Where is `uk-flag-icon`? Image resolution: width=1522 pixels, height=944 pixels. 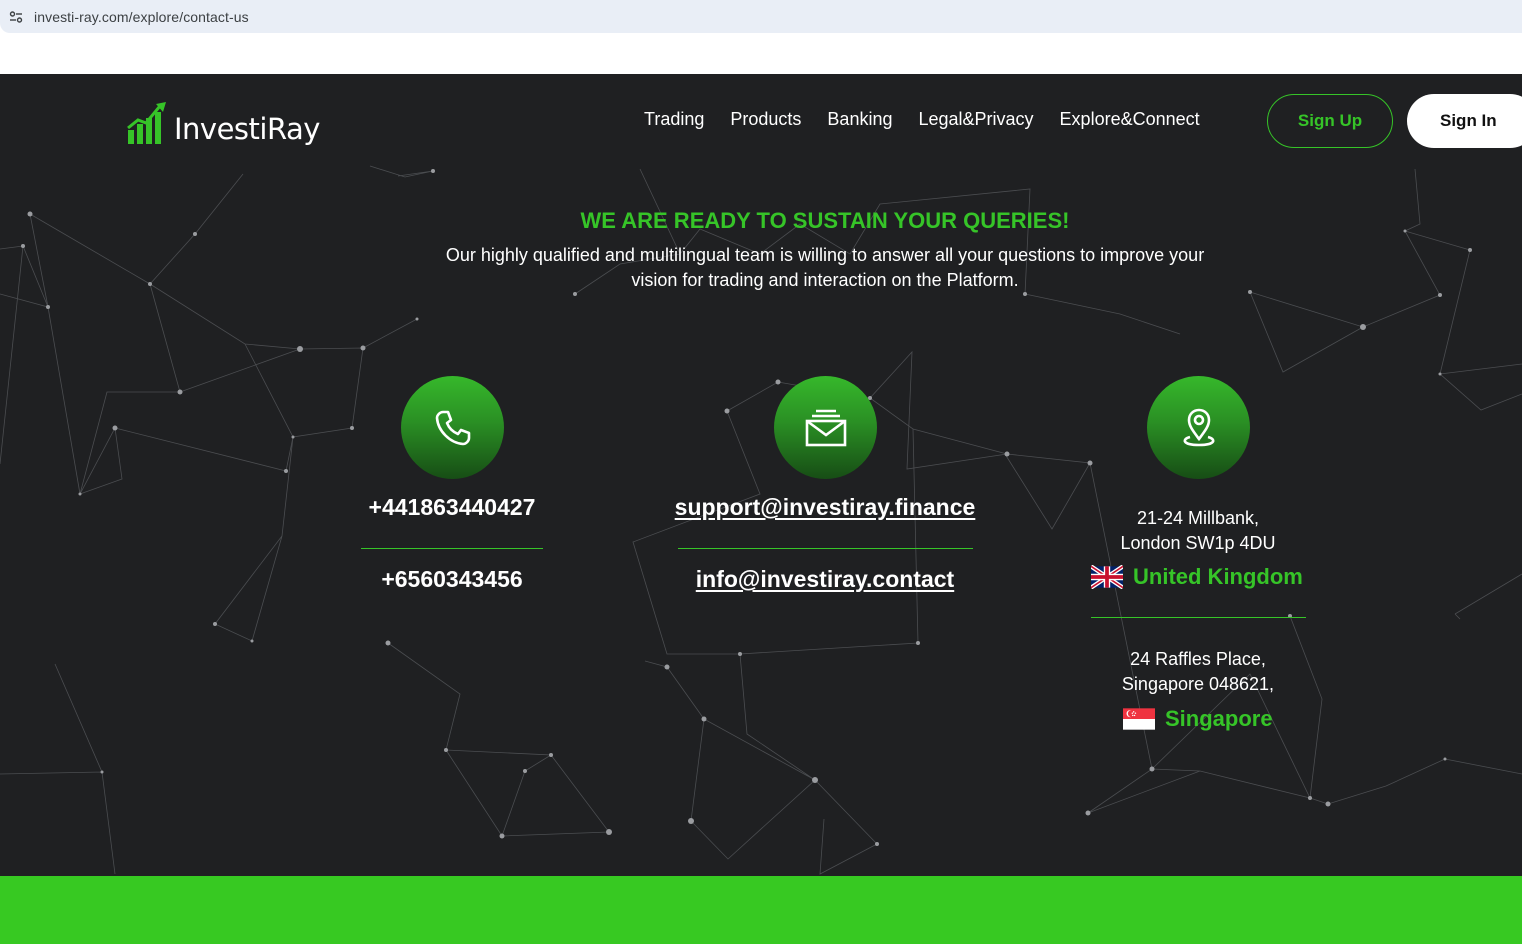
uk-flag-icon is located at coordinates (1107, 577).